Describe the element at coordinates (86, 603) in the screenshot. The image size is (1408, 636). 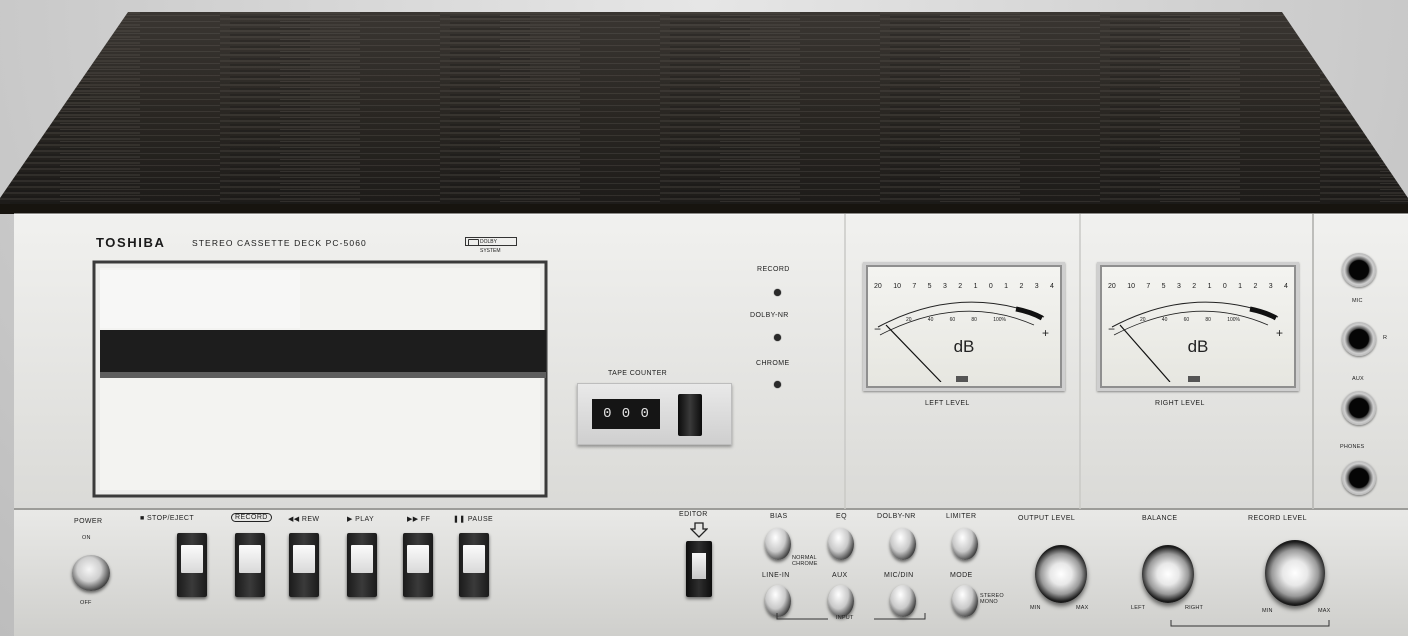
I see `power-off-label: OFF` at that location.